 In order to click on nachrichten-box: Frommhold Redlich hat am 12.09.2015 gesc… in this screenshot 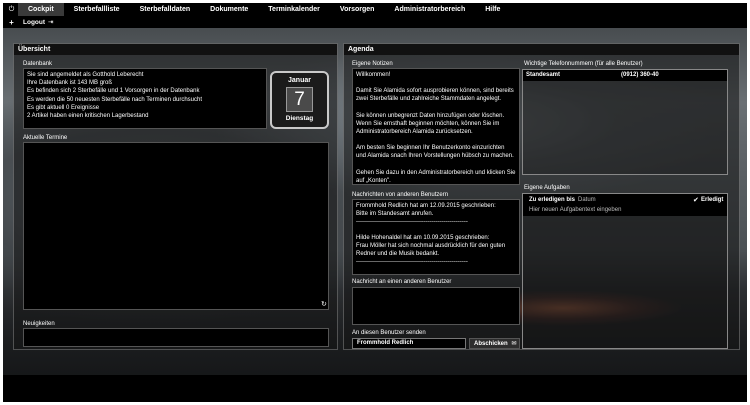, I will do `click(436, 237)`.